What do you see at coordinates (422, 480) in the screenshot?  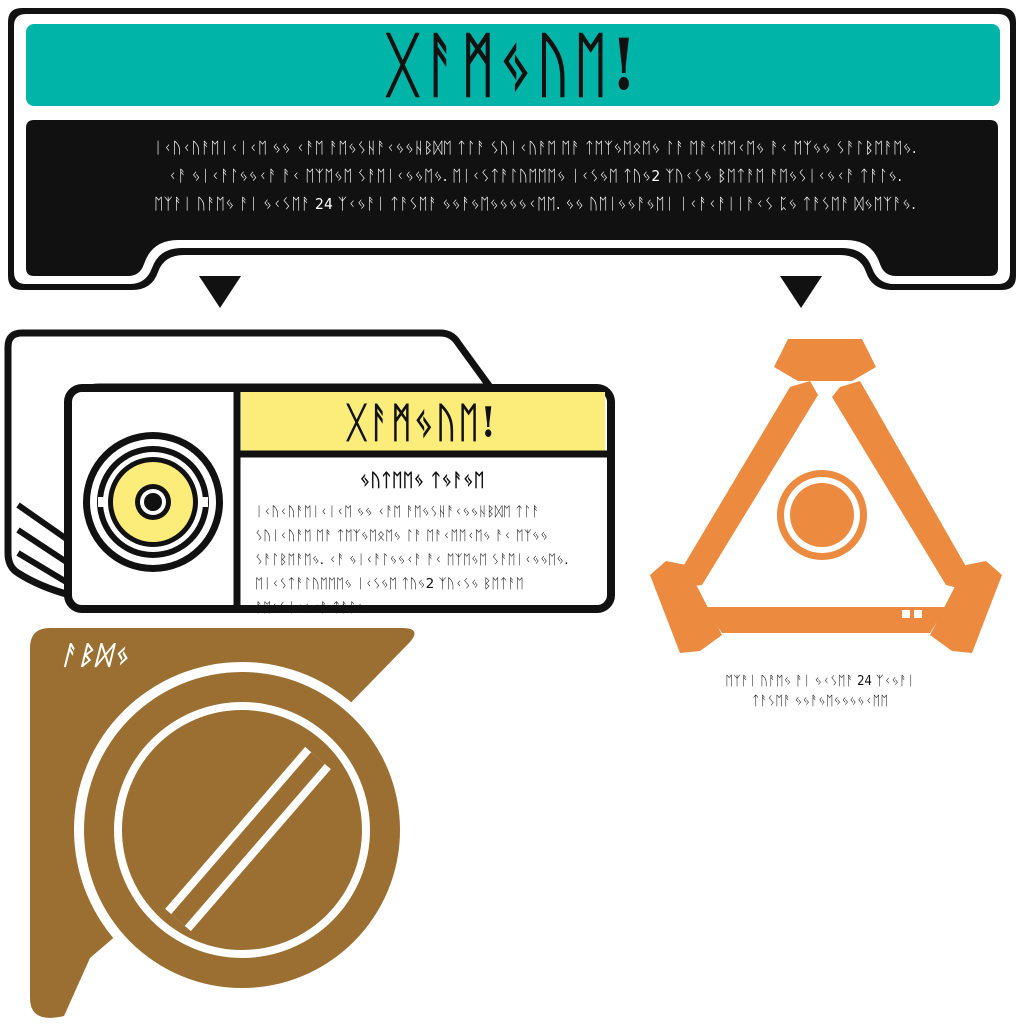 I see `card-subtitle: ᛃᚢᛏᛖᛖᛃ ᛏᛃᚨᛃᛖ` at bounding box center [422, 480].